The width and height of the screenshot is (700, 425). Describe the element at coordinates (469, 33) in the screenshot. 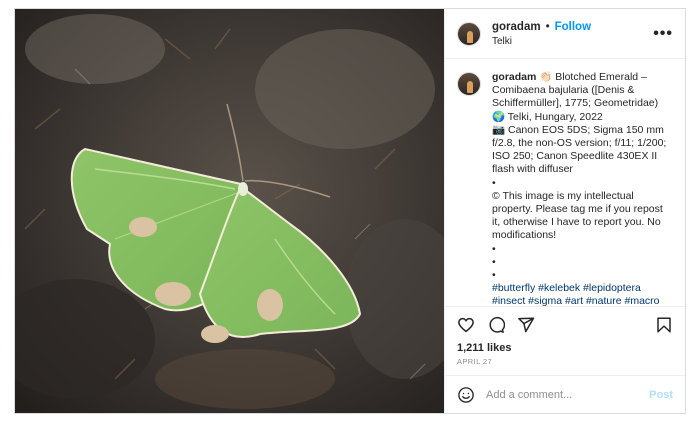

I see `avatar` at that location.